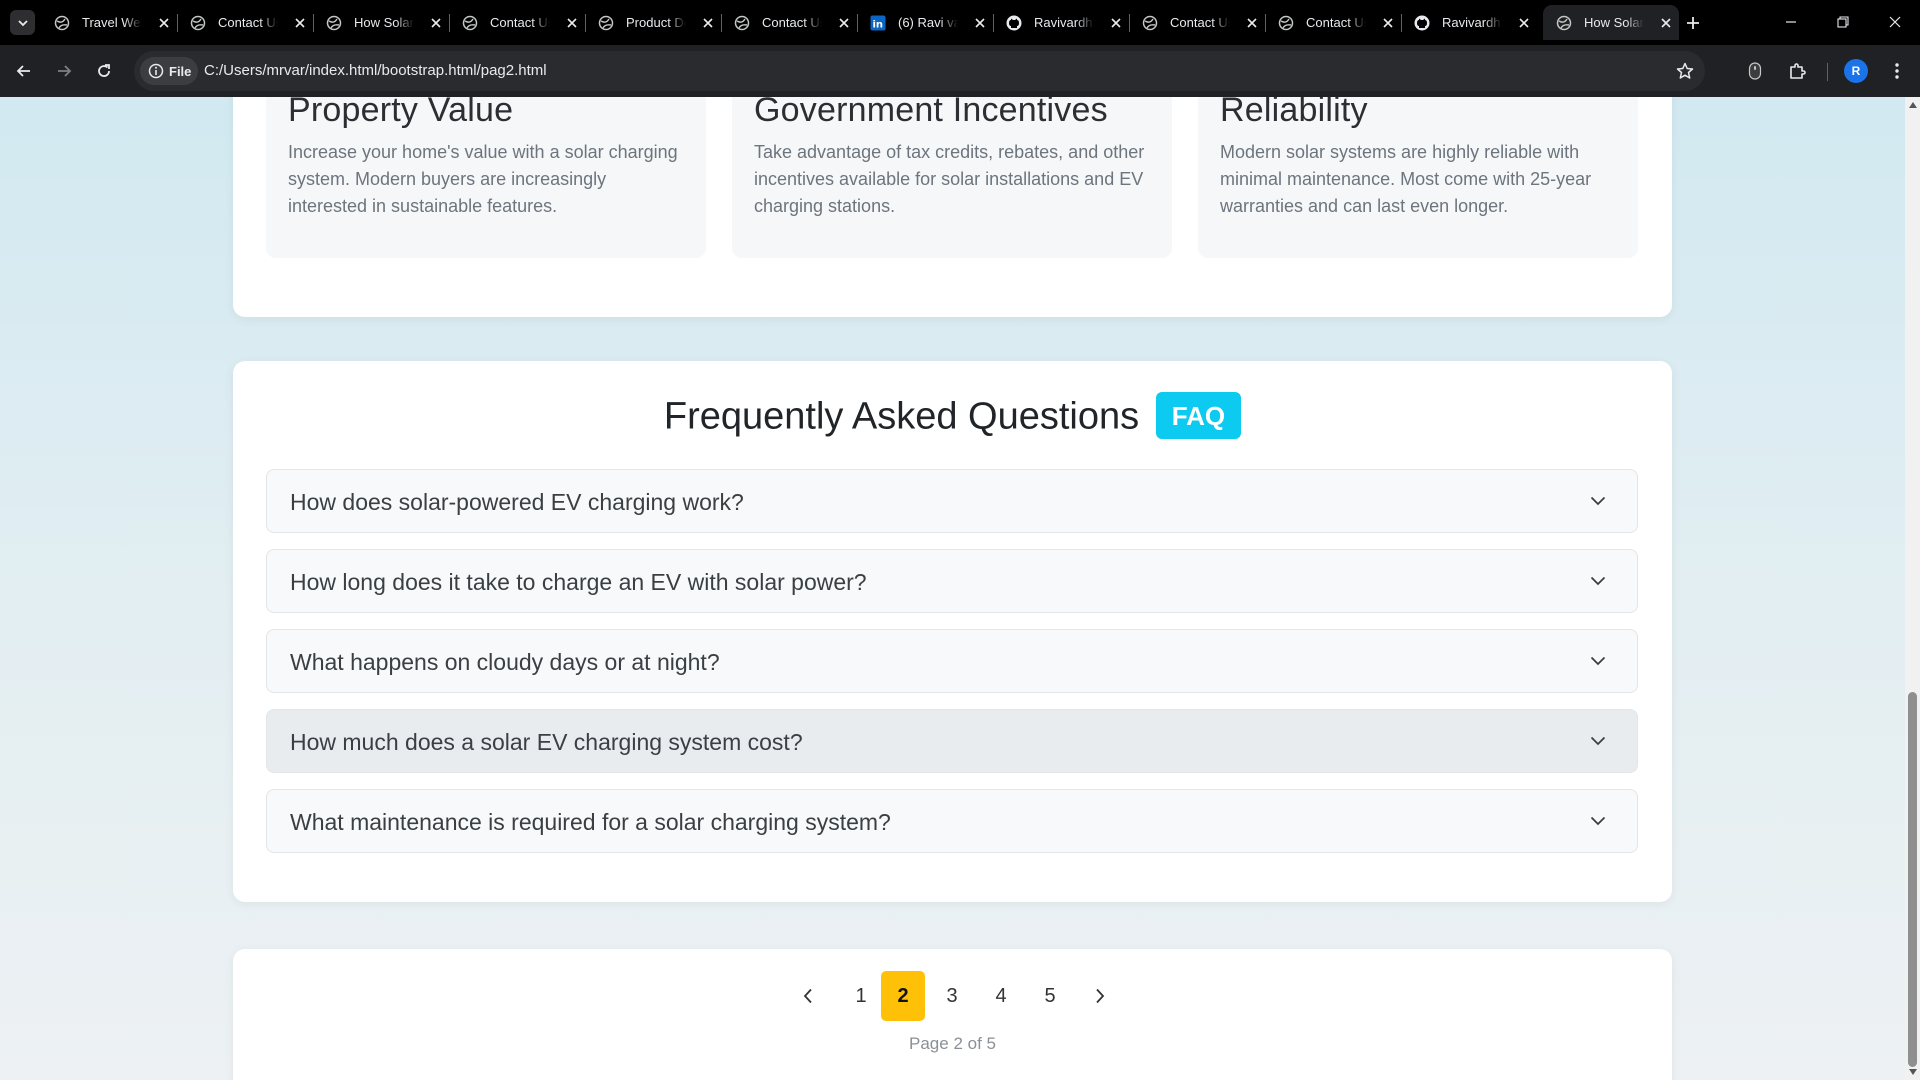 This screenshot has height=1080, width=1920. I want to click on tab-search-button, so click(22, 22).